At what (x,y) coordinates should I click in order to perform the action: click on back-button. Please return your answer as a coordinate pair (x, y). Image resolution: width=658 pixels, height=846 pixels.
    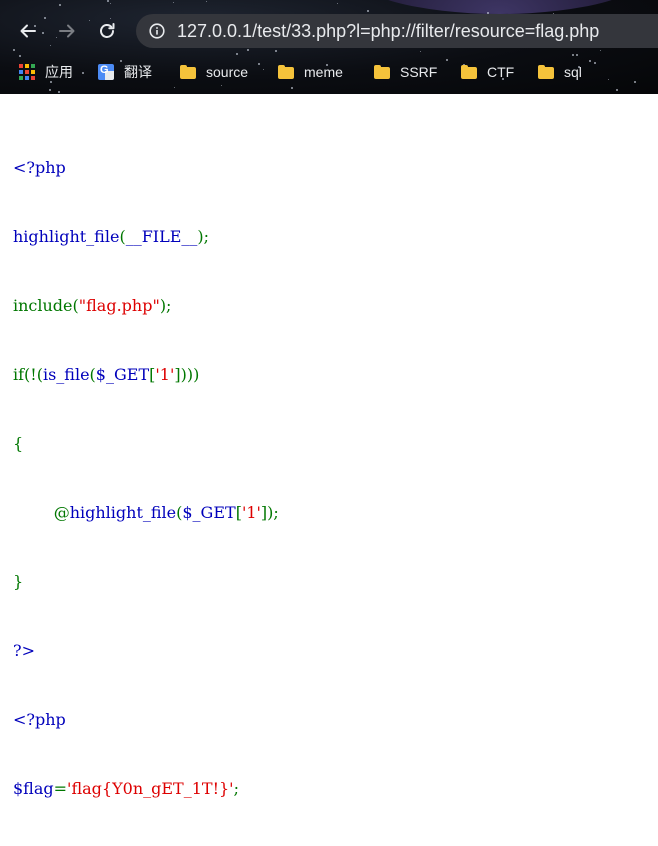
    Looking at the image, I should click on (28, 31).